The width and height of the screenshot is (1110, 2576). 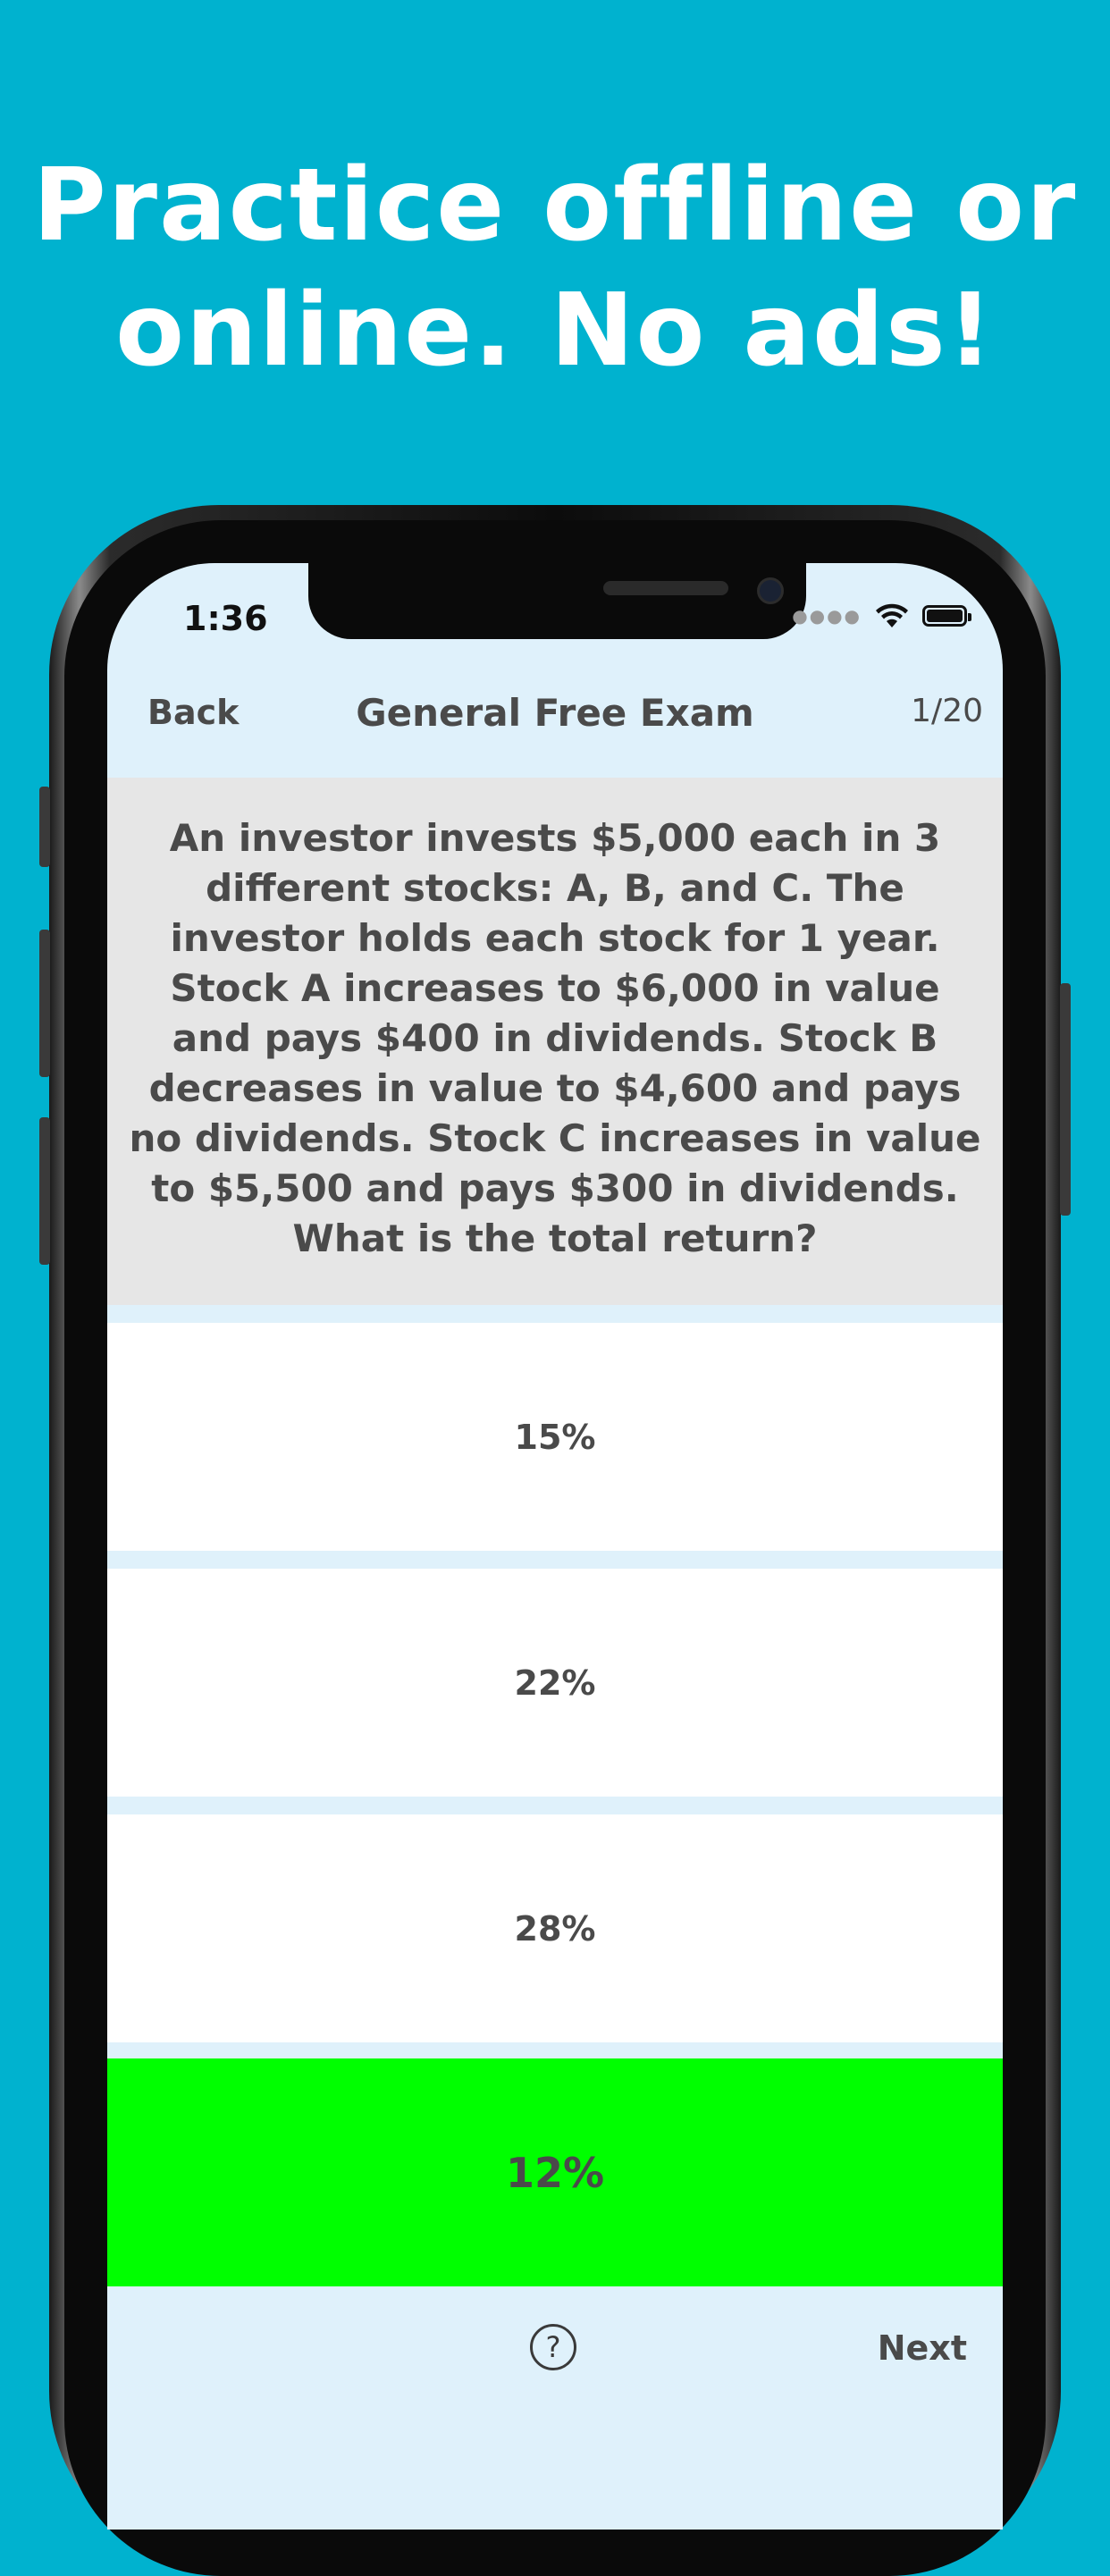 I want to click on promo-headline: Practice offline or online. No ads!, so click(x=555, y=268).